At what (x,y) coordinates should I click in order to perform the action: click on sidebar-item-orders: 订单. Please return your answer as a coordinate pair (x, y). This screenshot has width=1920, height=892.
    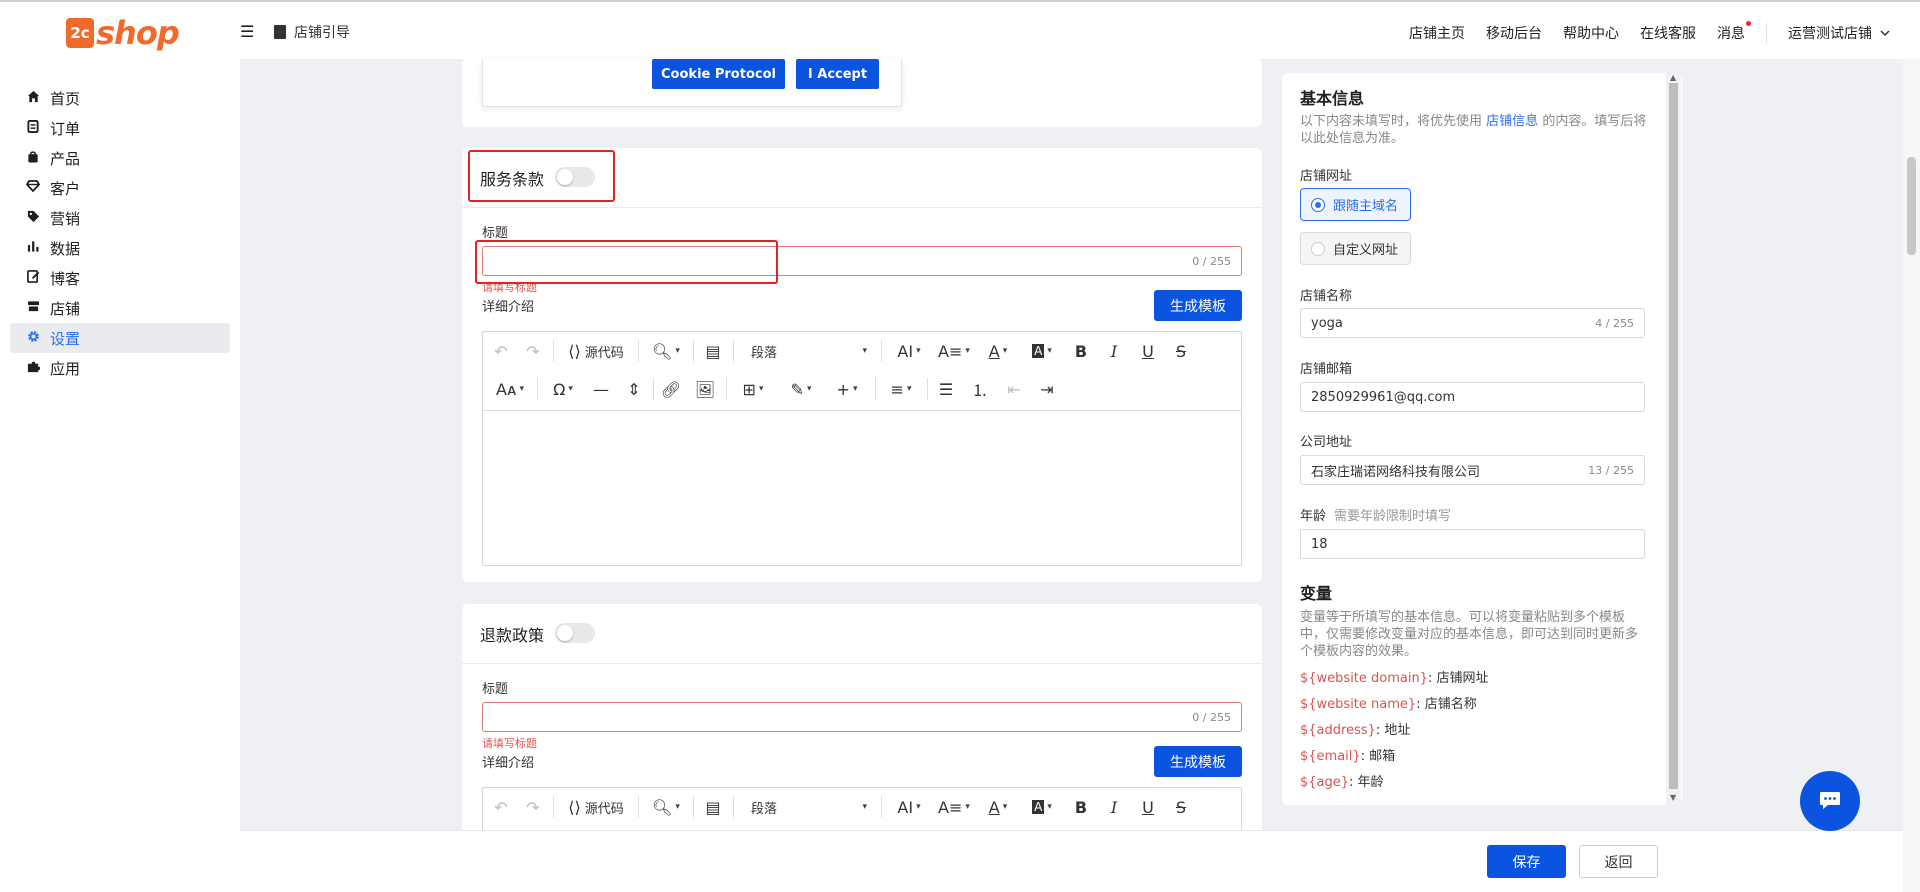
    Looking at the image, I should click on (120, 128).